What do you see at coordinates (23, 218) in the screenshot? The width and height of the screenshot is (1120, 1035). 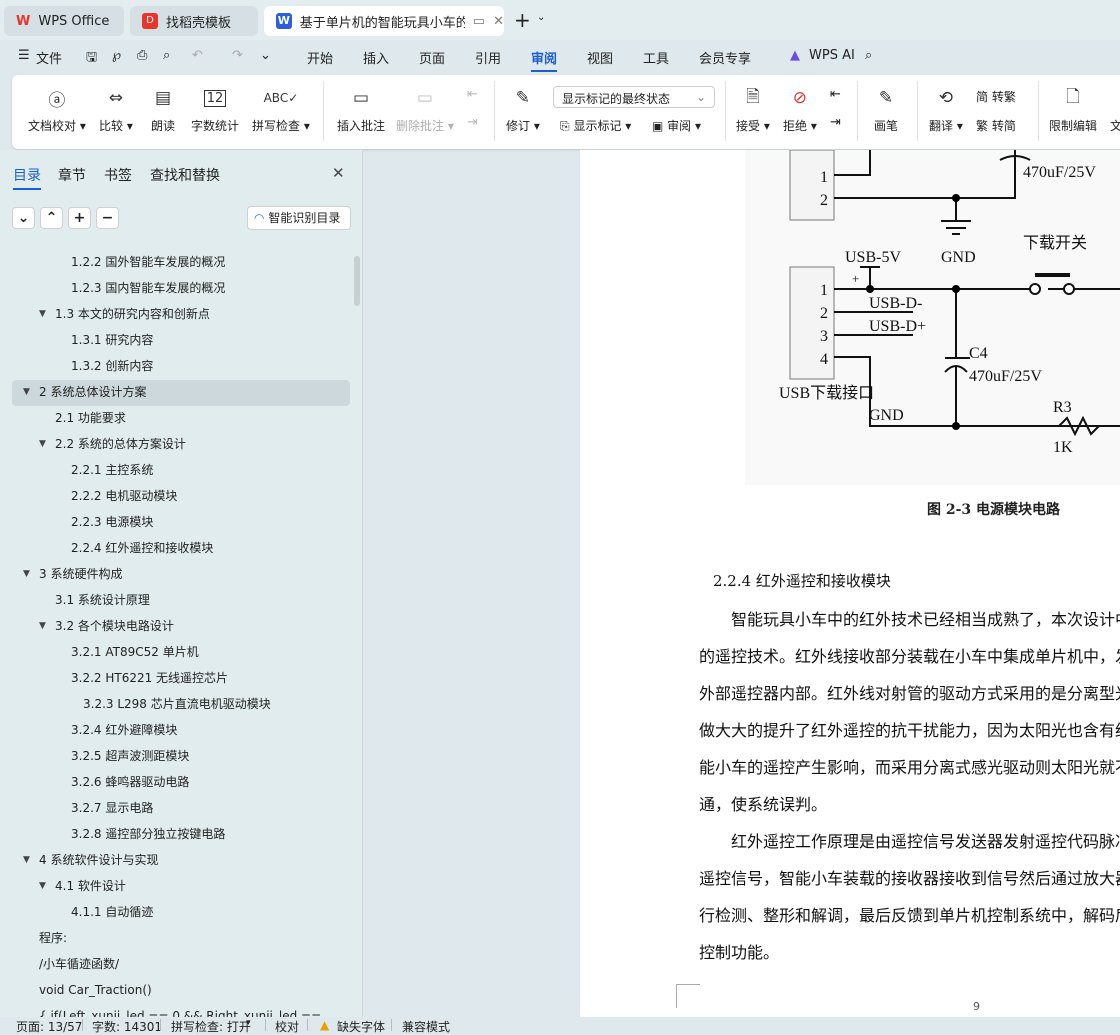 I see `collapse-down-button: ⌄` at bounding box center [23, 218].